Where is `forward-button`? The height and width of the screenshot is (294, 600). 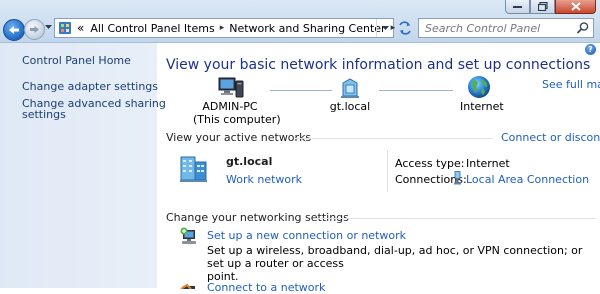
forward-button is located at coordinates (34, 29).